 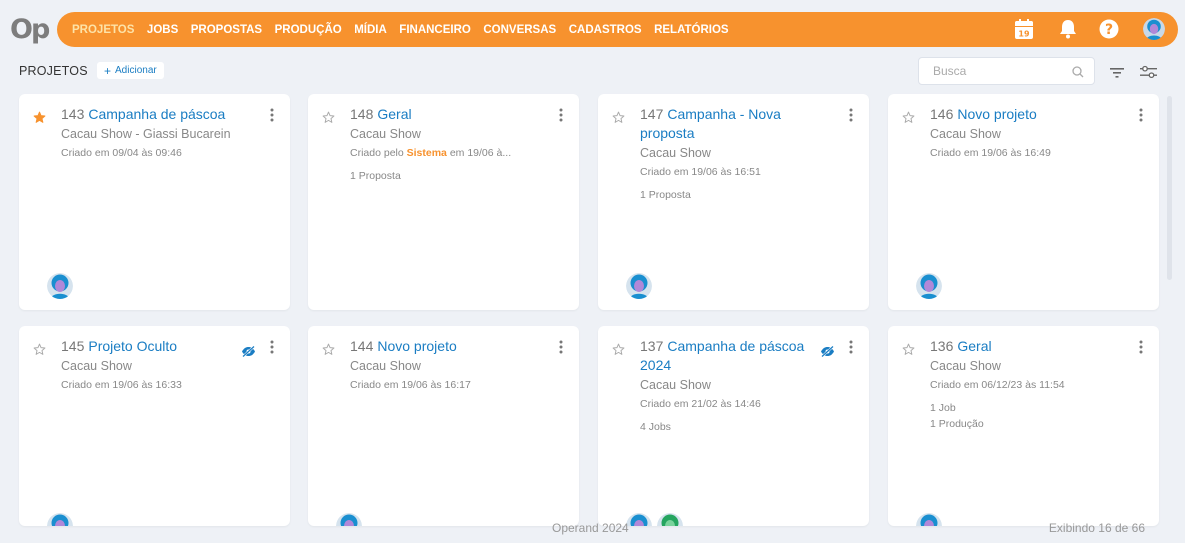 I want to click on filter-icon, so click(x=1117, y=75).